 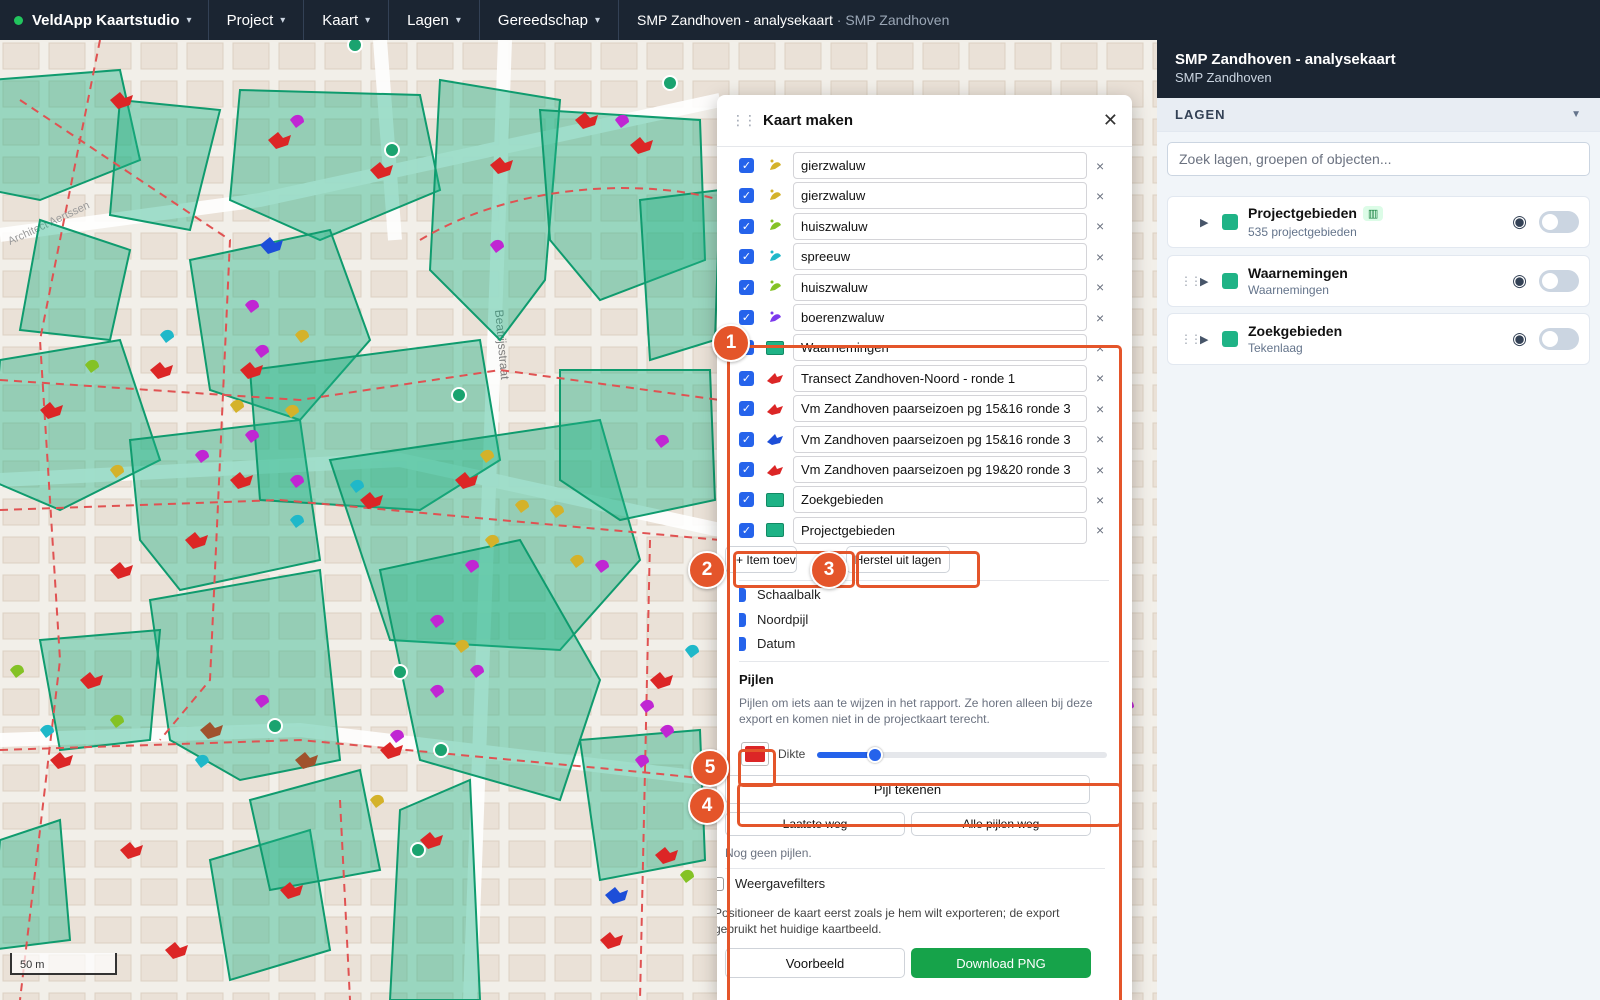 I want to click on breadcrumb-sub: SMP Zandhoven, so click(x=897, y=20).